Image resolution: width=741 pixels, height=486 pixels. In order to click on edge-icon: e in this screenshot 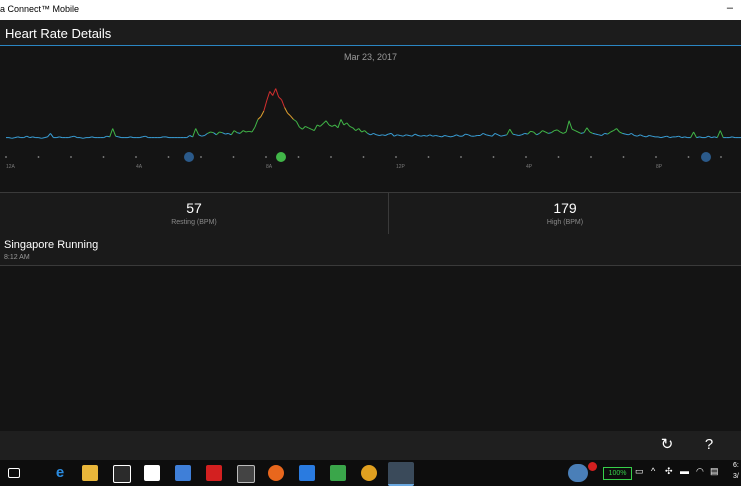, I will do `click(60, 473)`.